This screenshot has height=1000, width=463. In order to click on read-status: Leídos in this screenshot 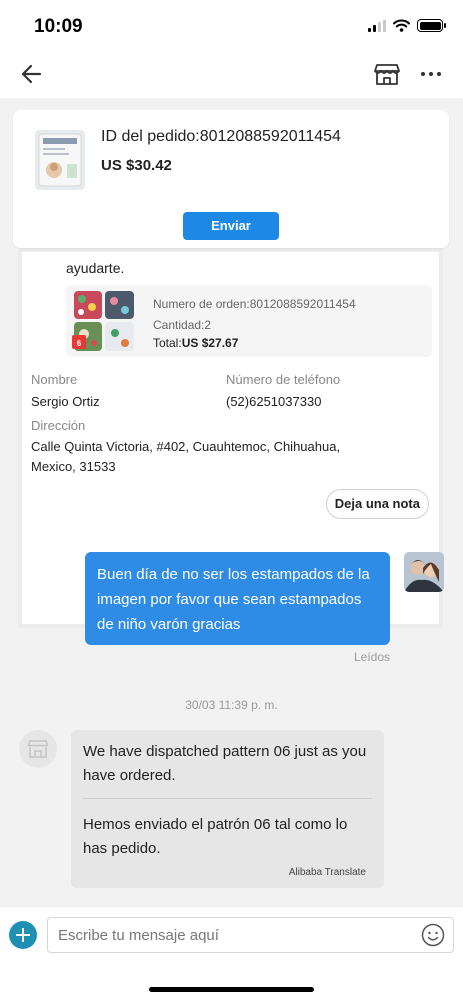, I will do `click(371, 657)`.